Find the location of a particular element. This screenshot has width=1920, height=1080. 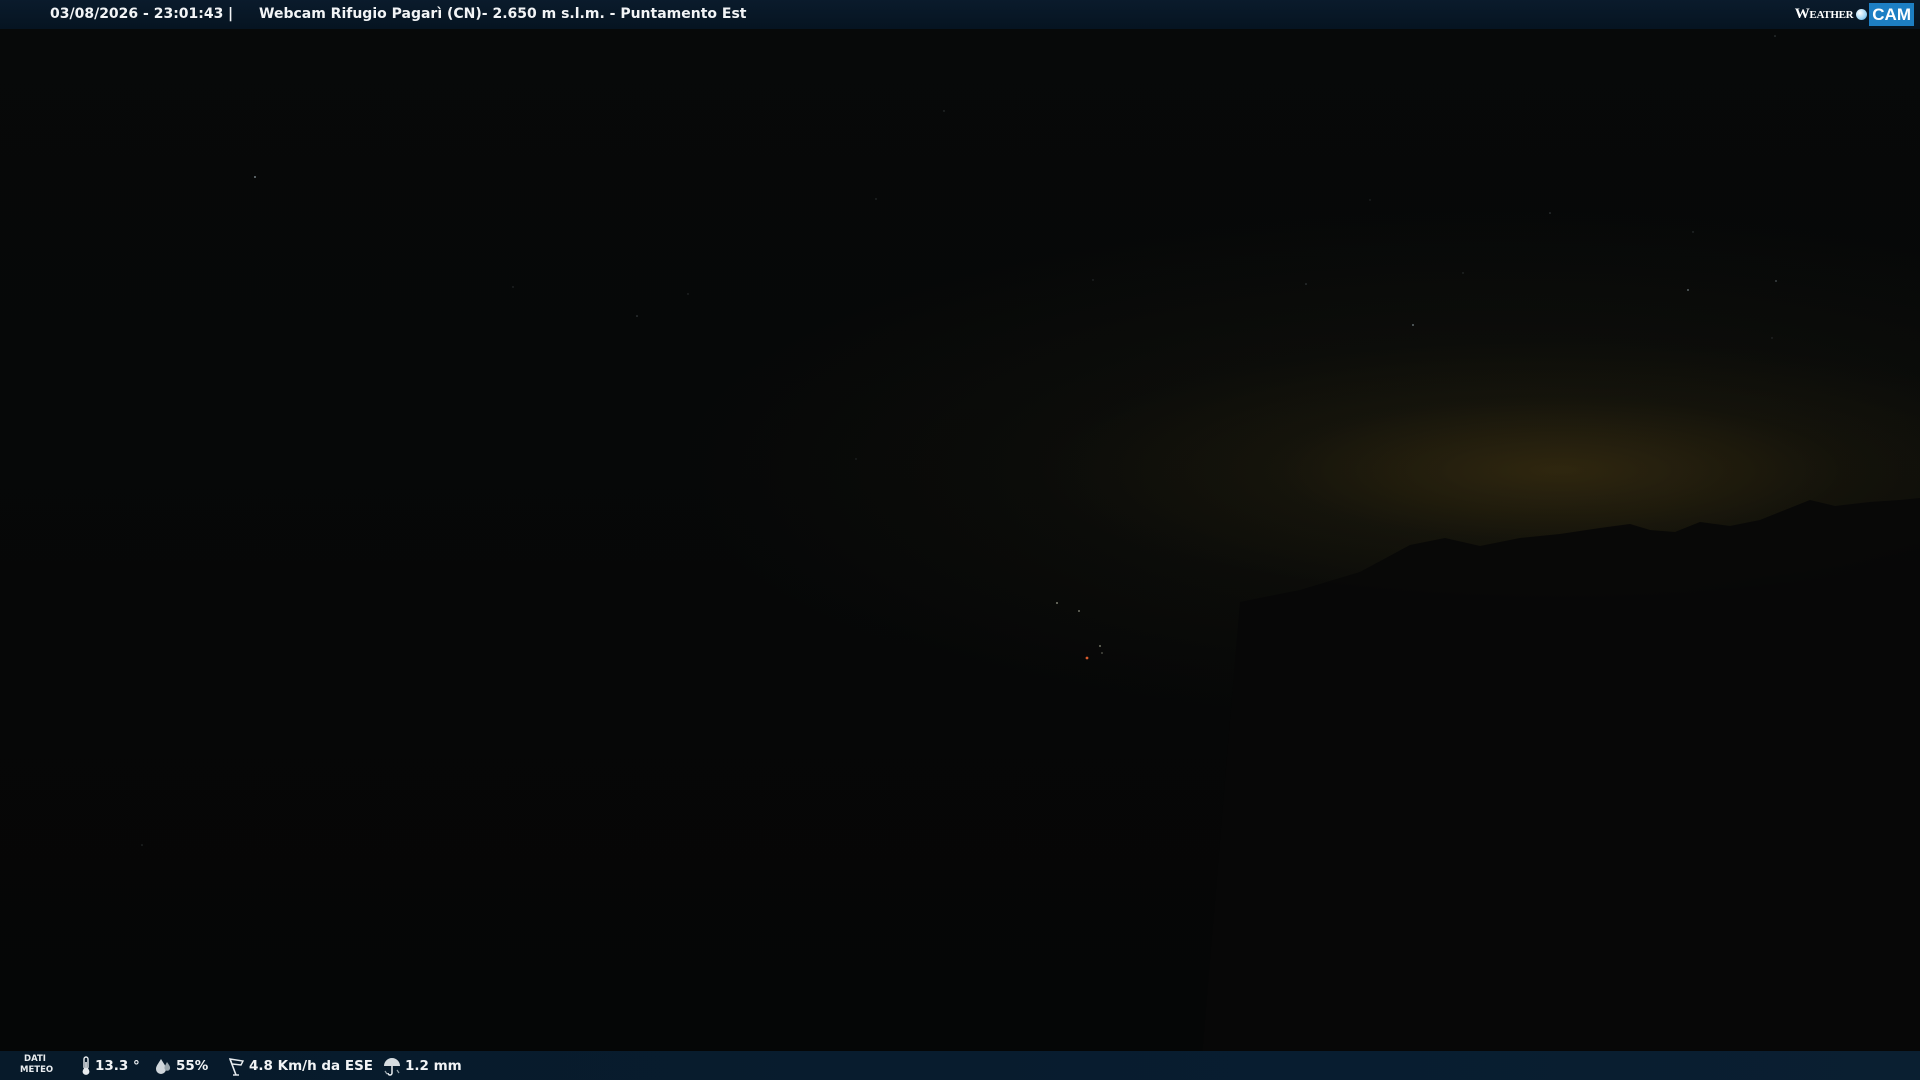

thermometer-icon is located at coordinates (86, 1065).